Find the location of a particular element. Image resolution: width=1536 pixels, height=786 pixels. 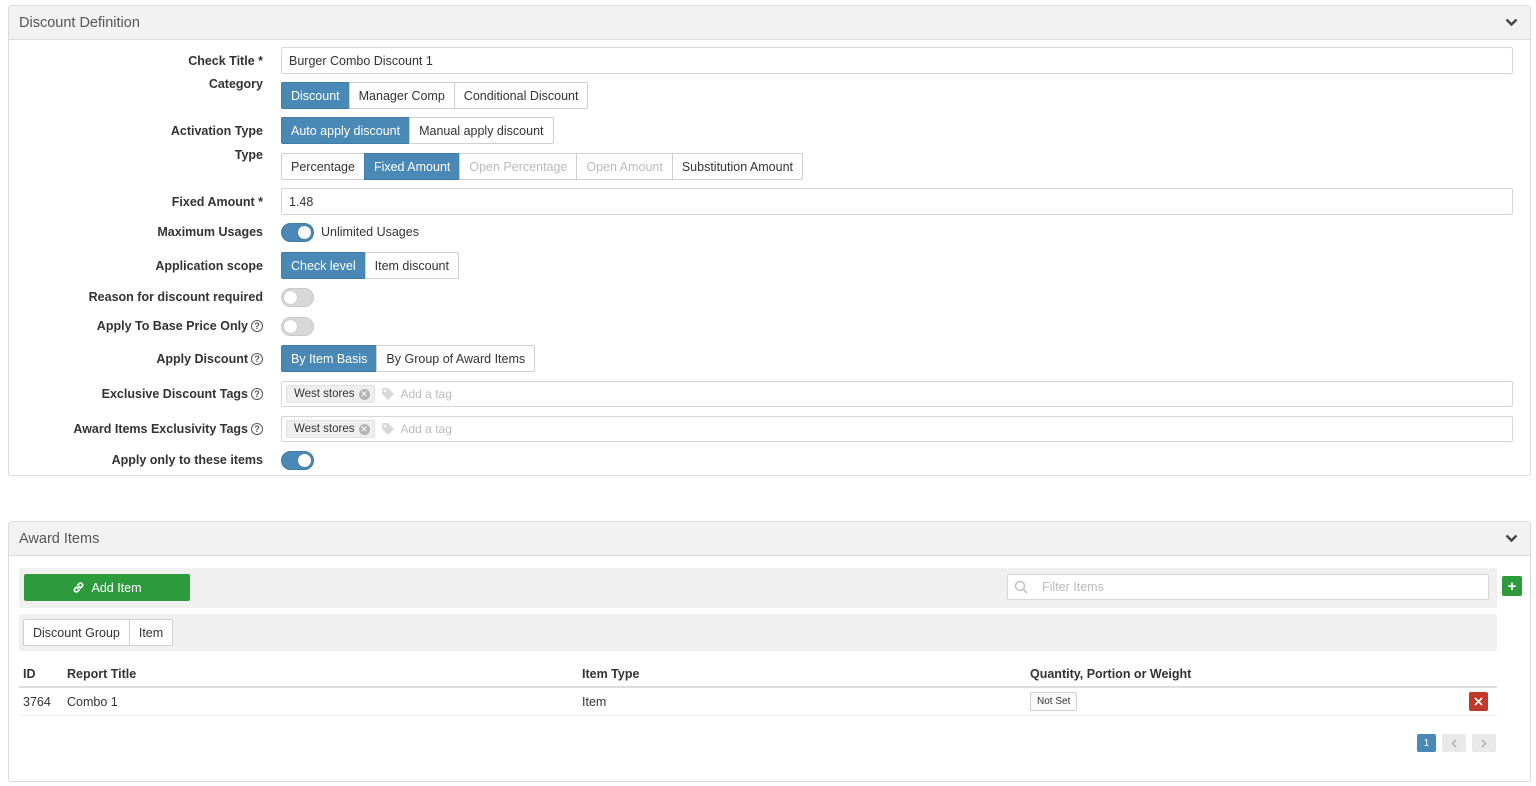

base-price-label: Apply To Base Price Only ? is located at coordinates (180, 326).